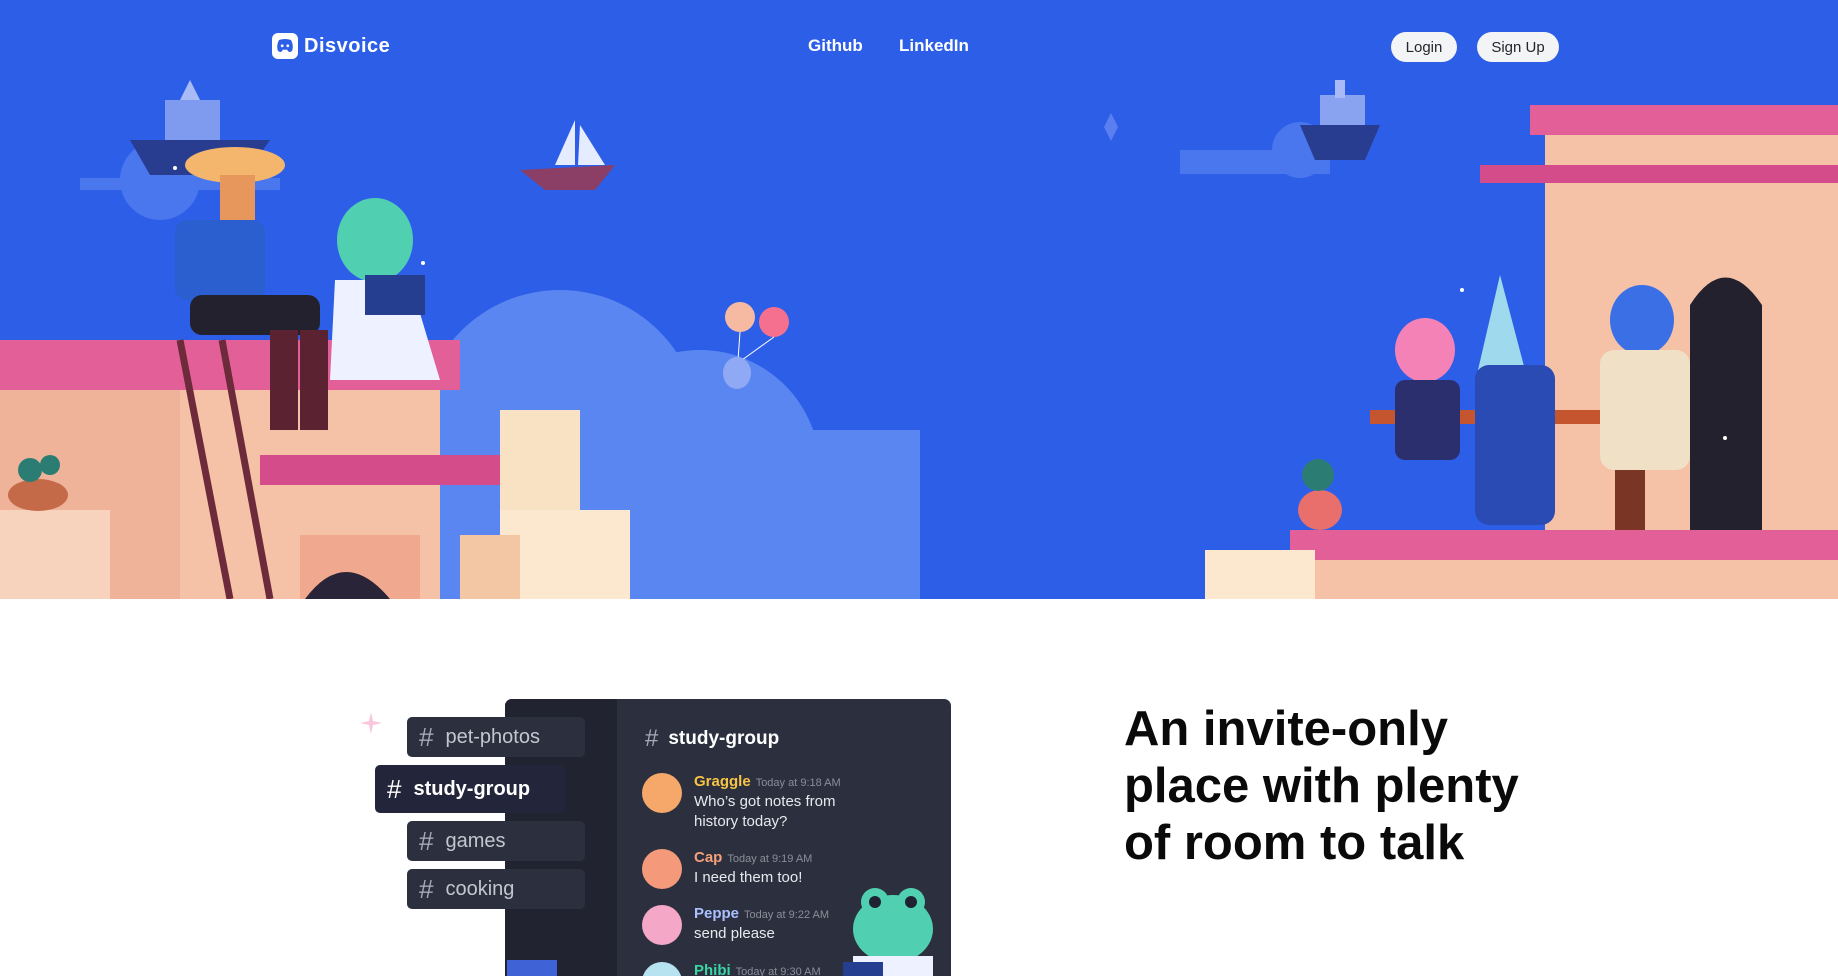 The height and width of the screenshot is (976, 1838). What do you see at coordinates (717, 913) in the screenshot?
I see `message-author: Peppe` at bounding box center [717, 913].